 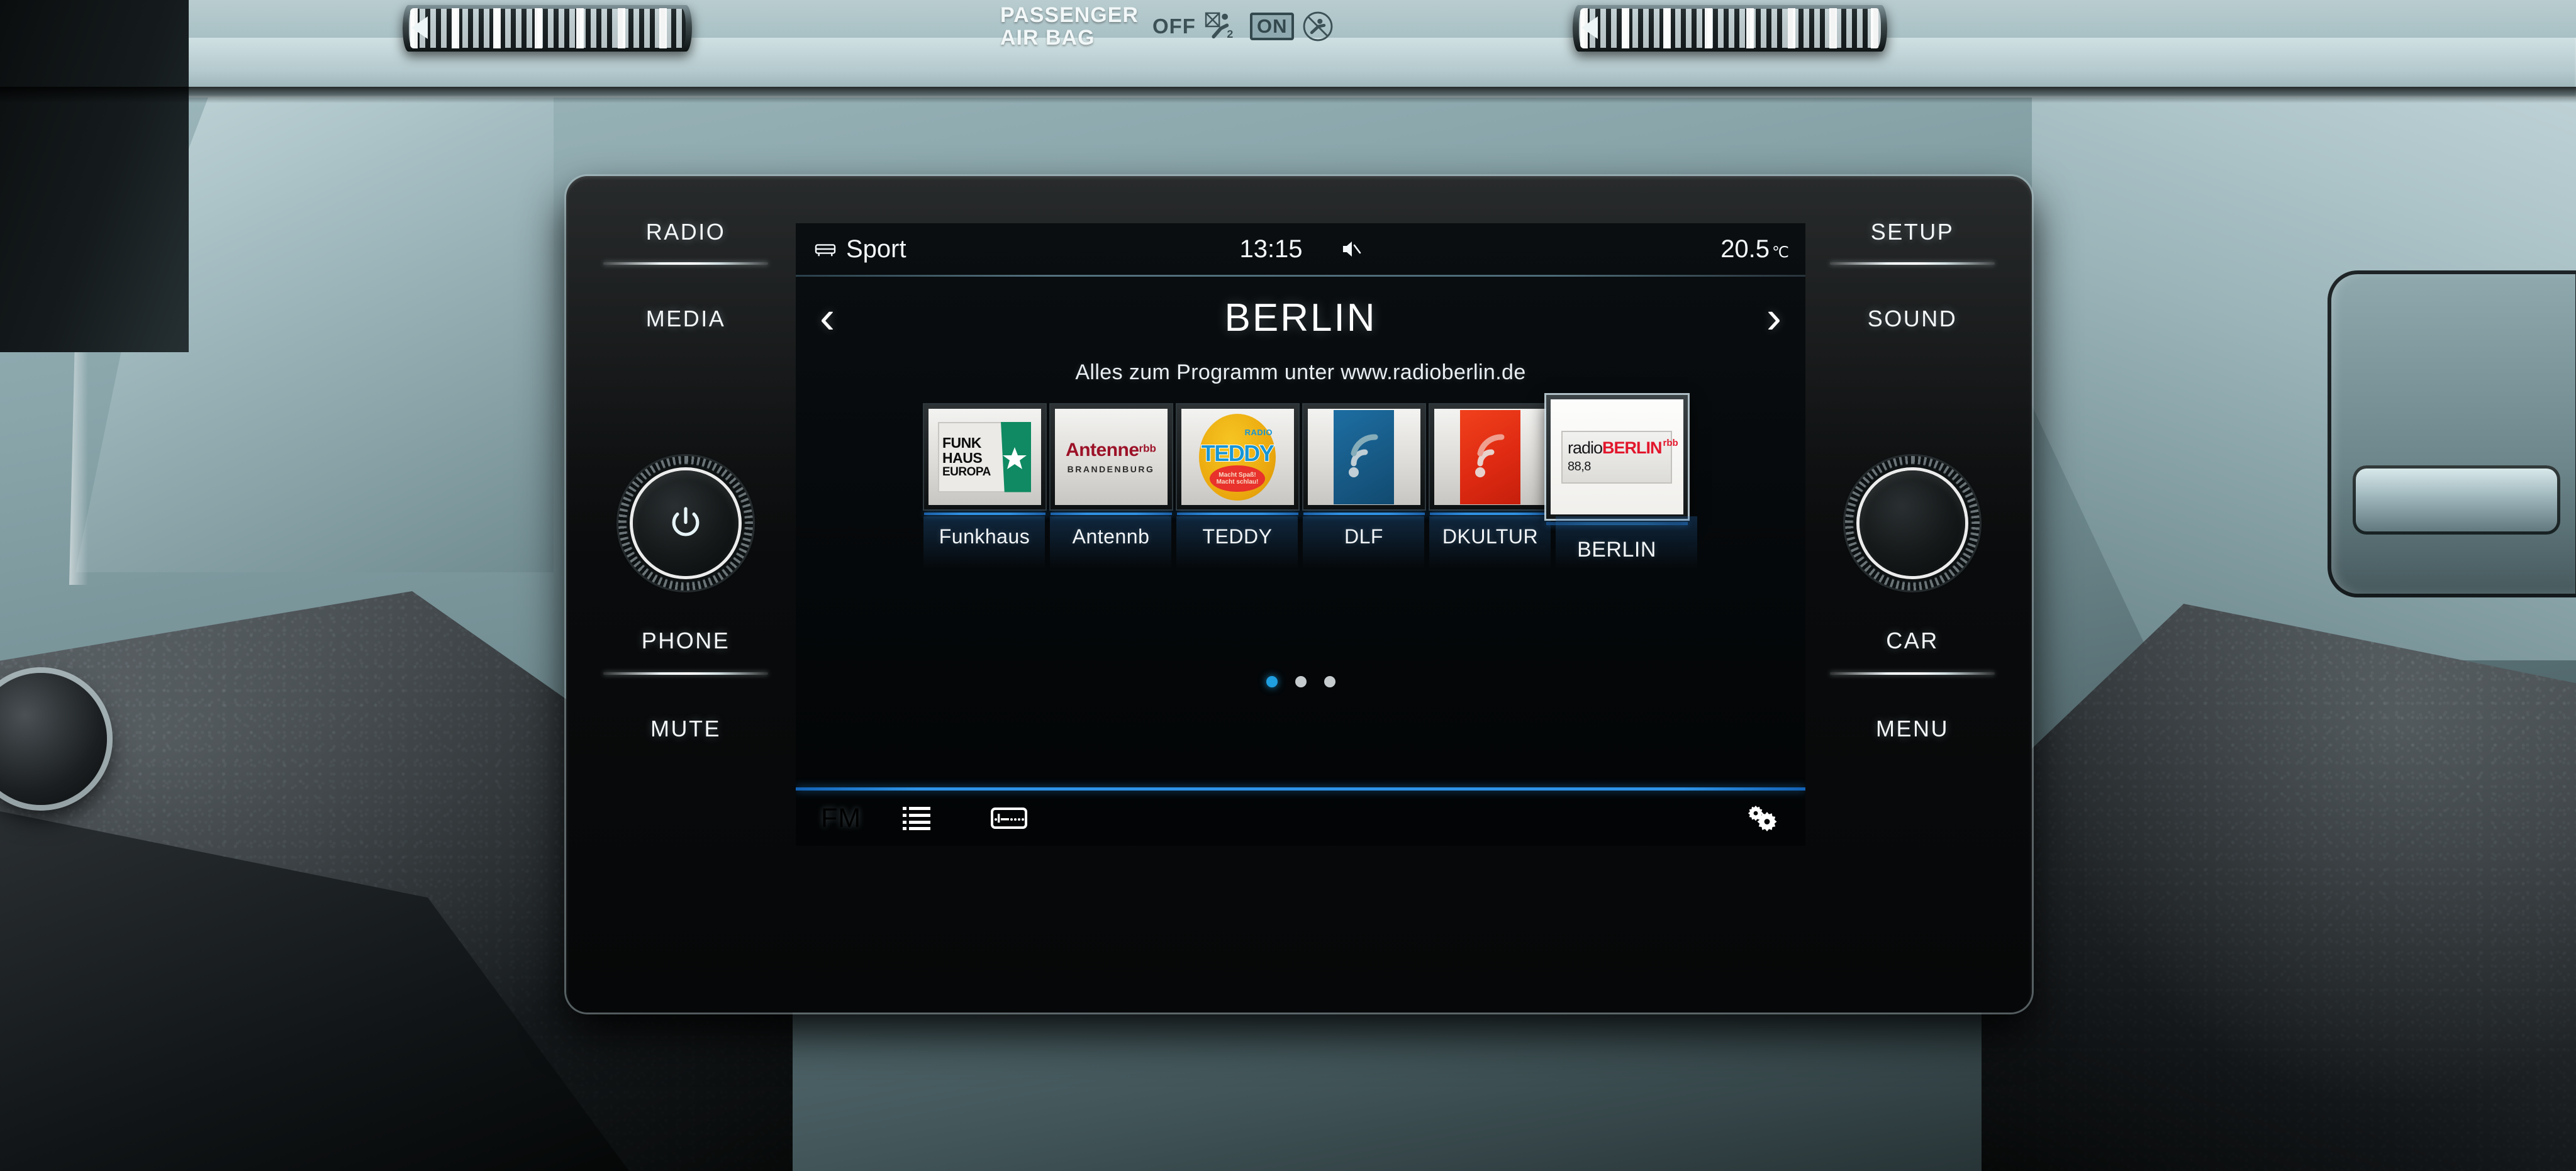 What do you see at coordinates (685, 595) in the screenshot?
I see `hardware-keys-left: RADIO MEDIA PHONE MUTE` at bounding box center [685, 595].